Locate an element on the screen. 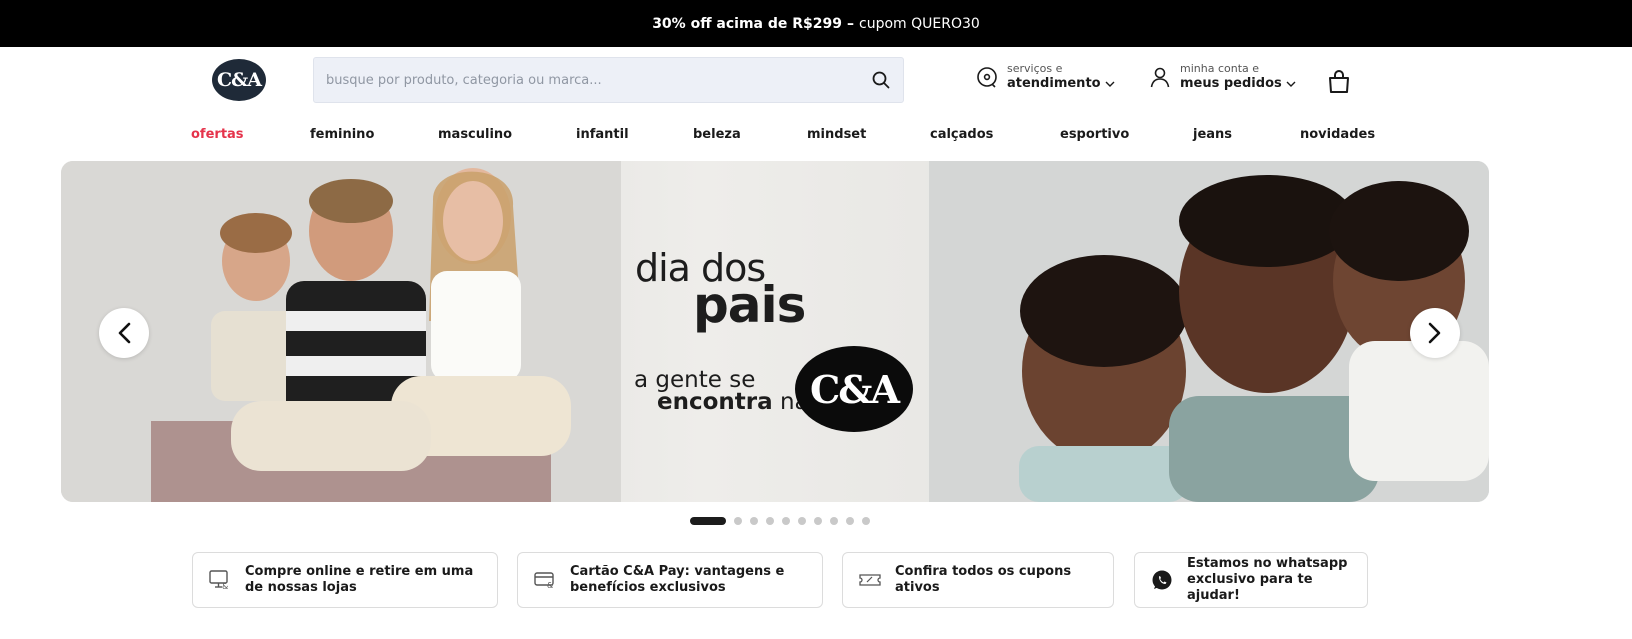  nav-item-masculino: masculino is located at coordinates (475, 134).